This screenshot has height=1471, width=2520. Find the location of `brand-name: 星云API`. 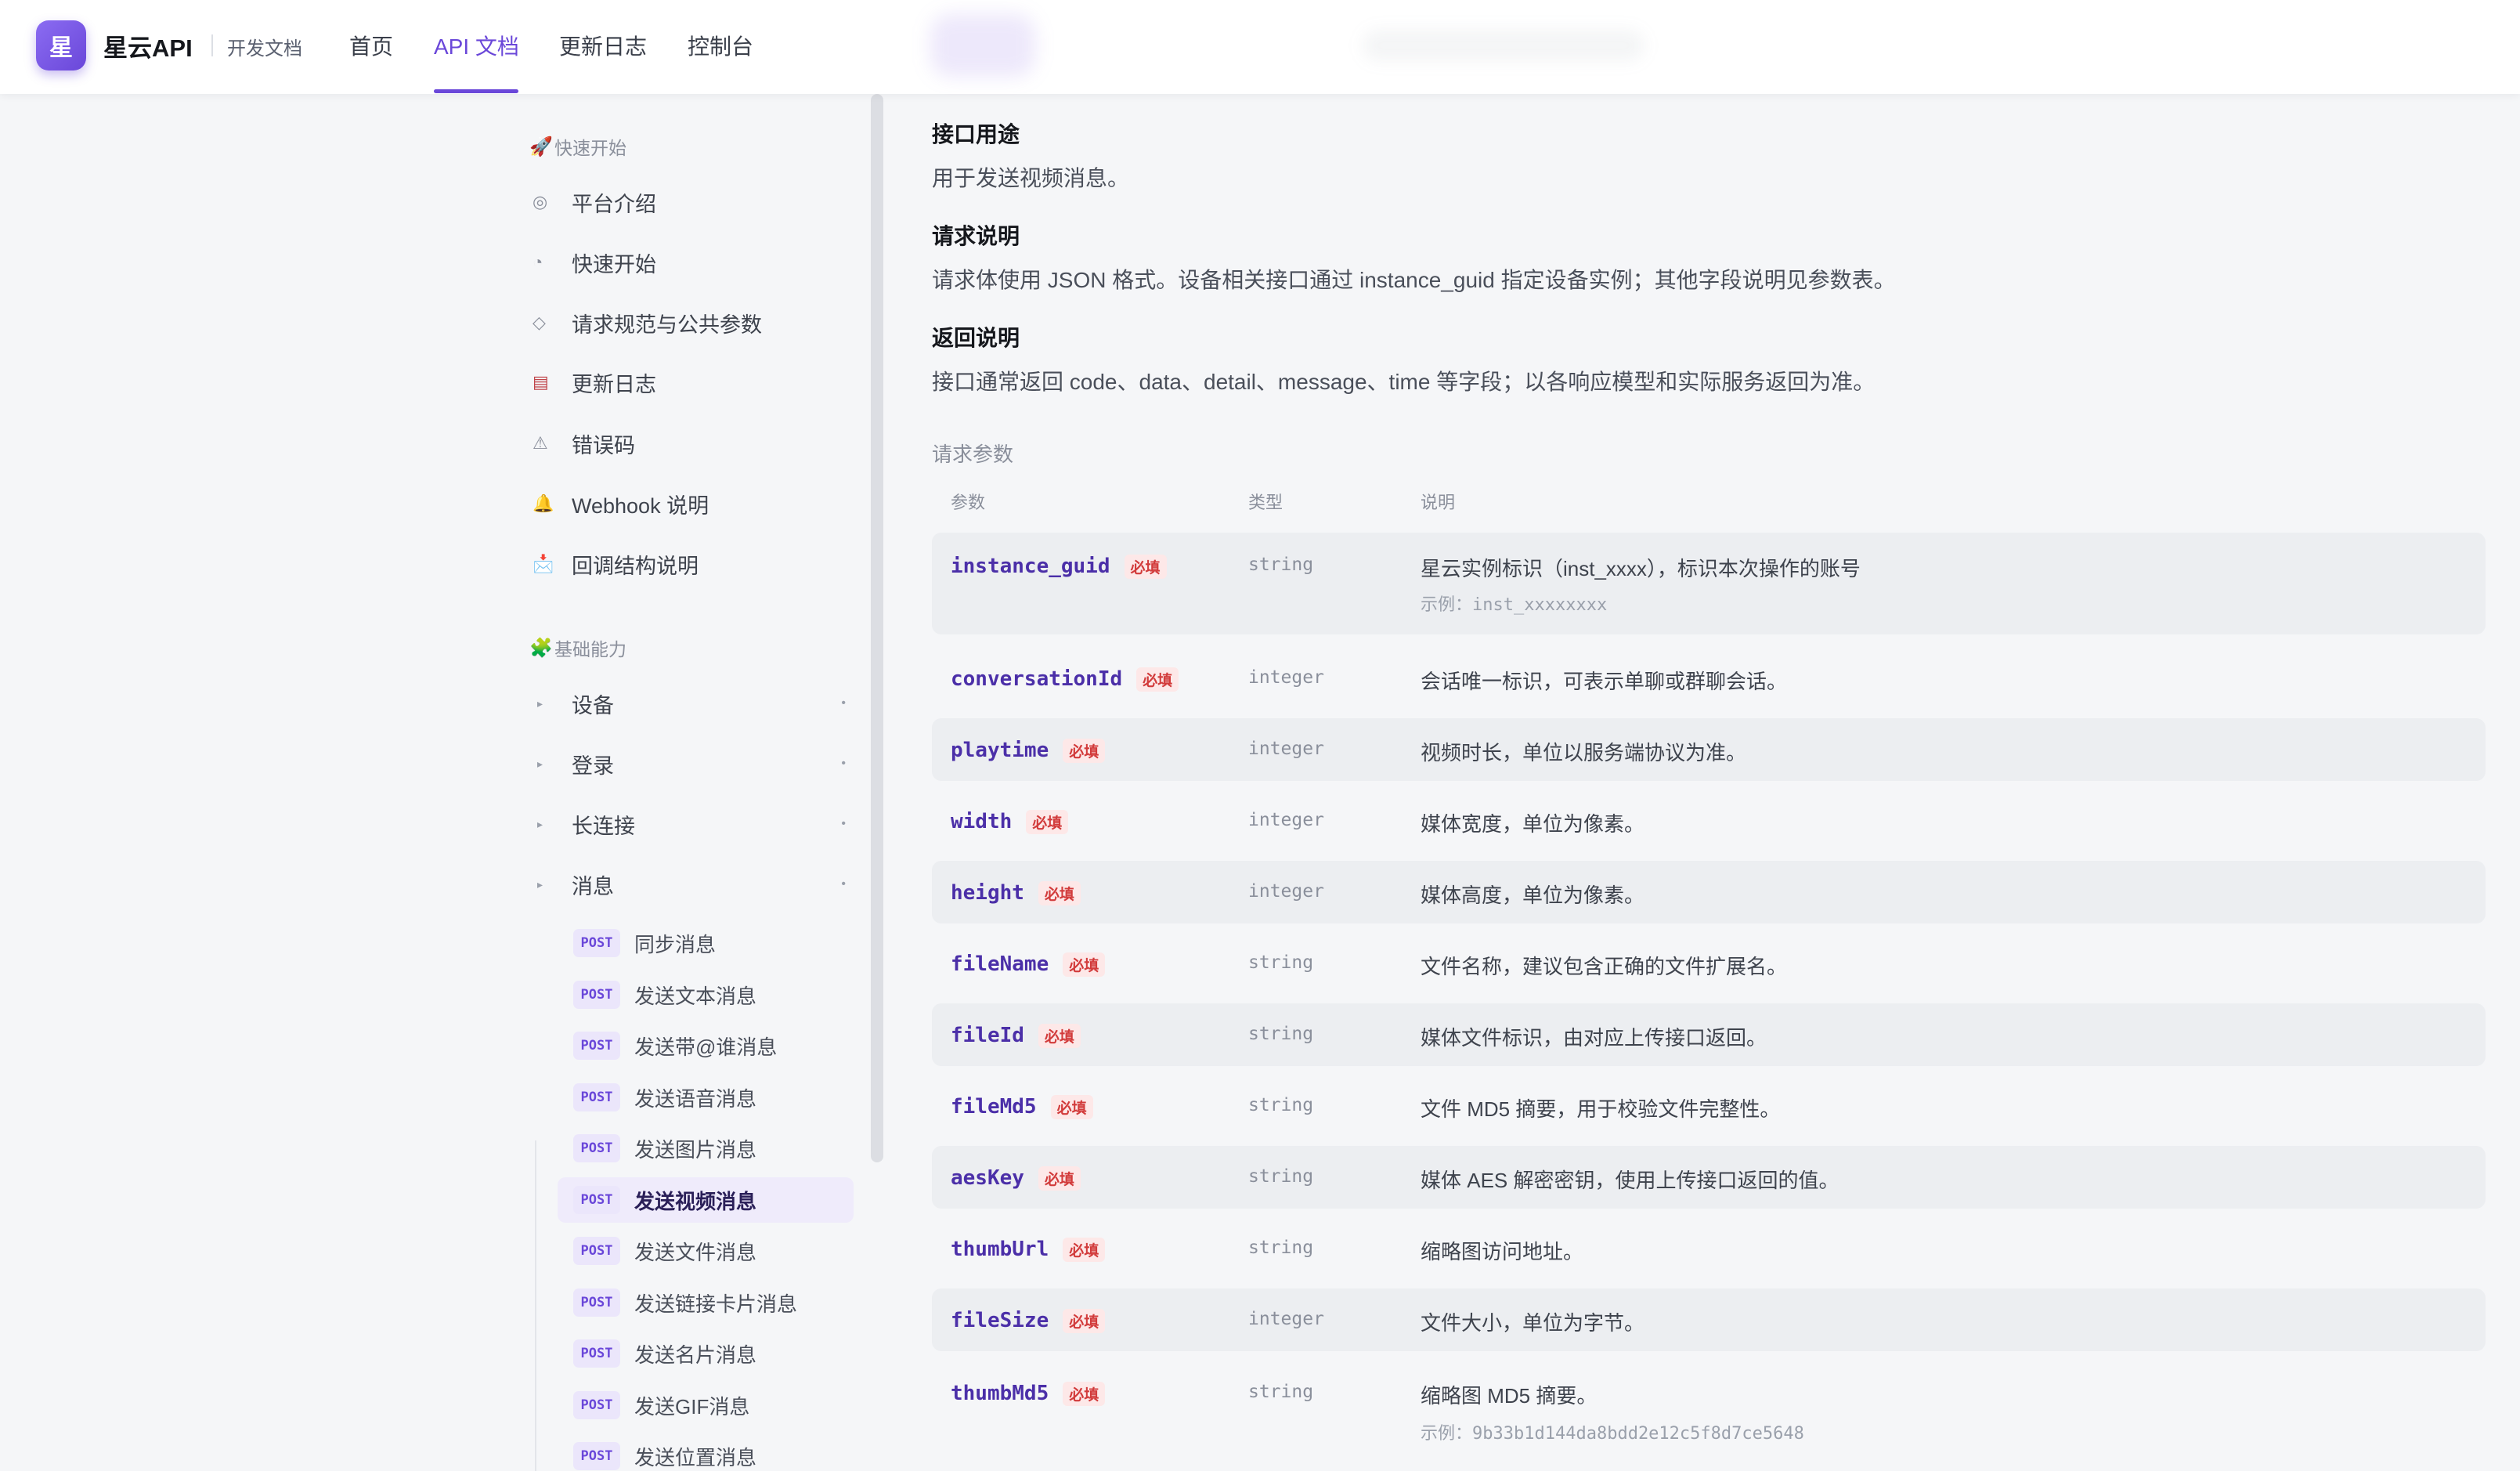

brand-name: 星云API is located at coordinates (148, 45).